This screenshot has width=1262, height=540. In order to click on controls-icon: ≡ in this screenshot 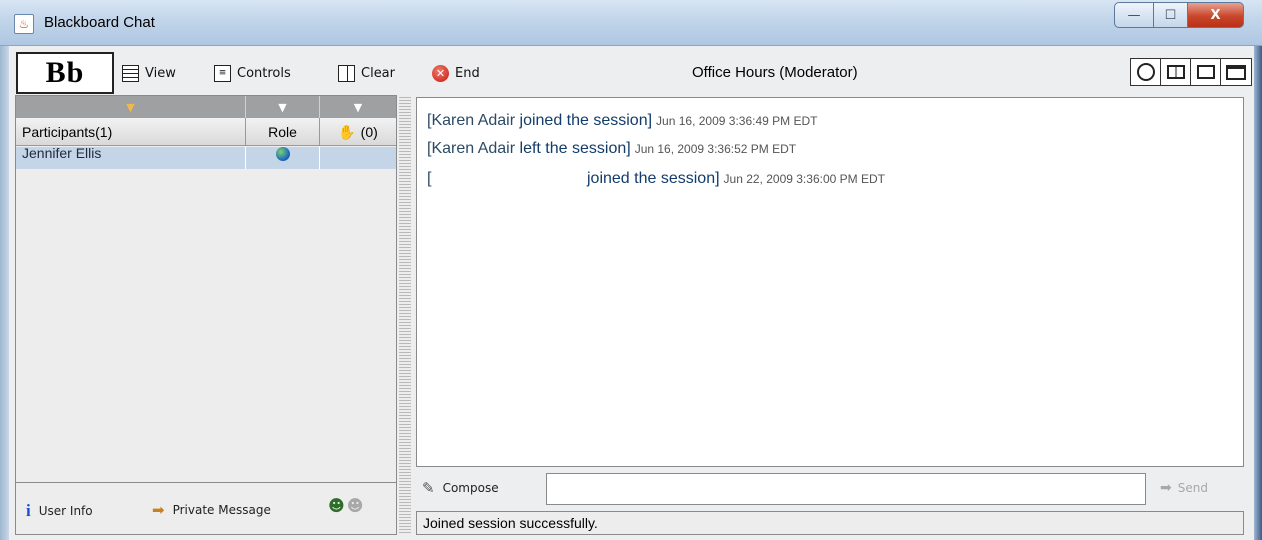, I will do `click(222, 73)`.